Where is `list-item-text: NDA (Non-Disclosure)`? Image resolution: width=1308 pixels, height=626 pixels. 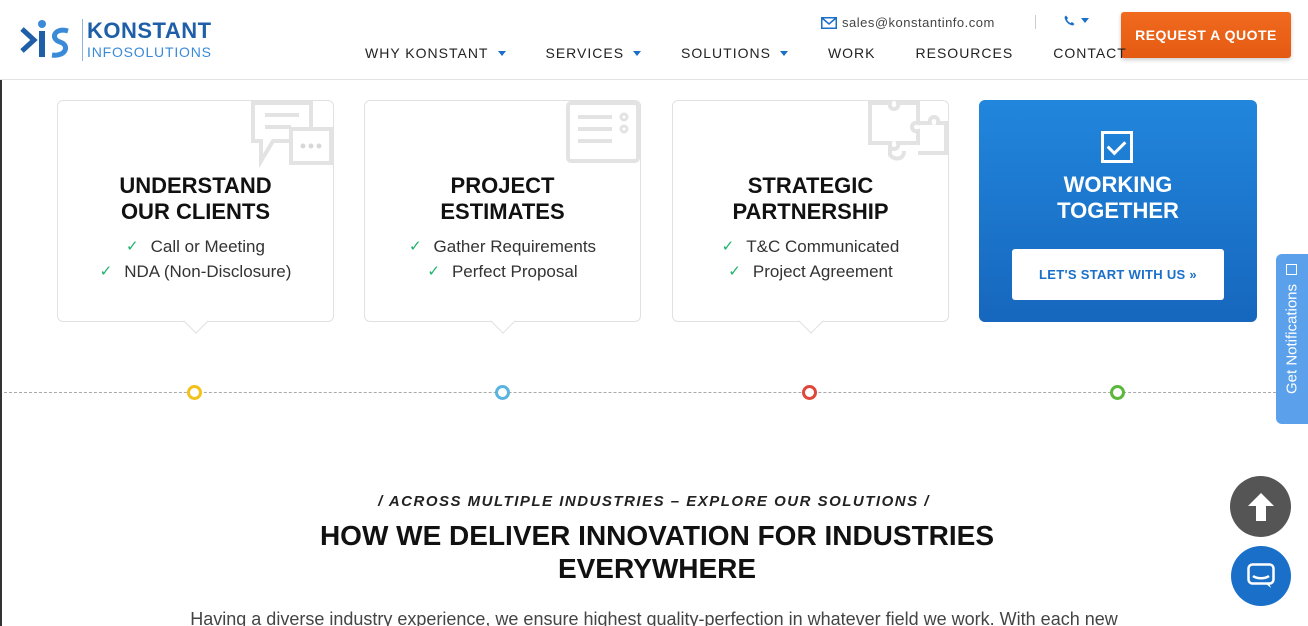
list-item-text: NDA (Non-Disclosure) is located at coordinates (208, 271).